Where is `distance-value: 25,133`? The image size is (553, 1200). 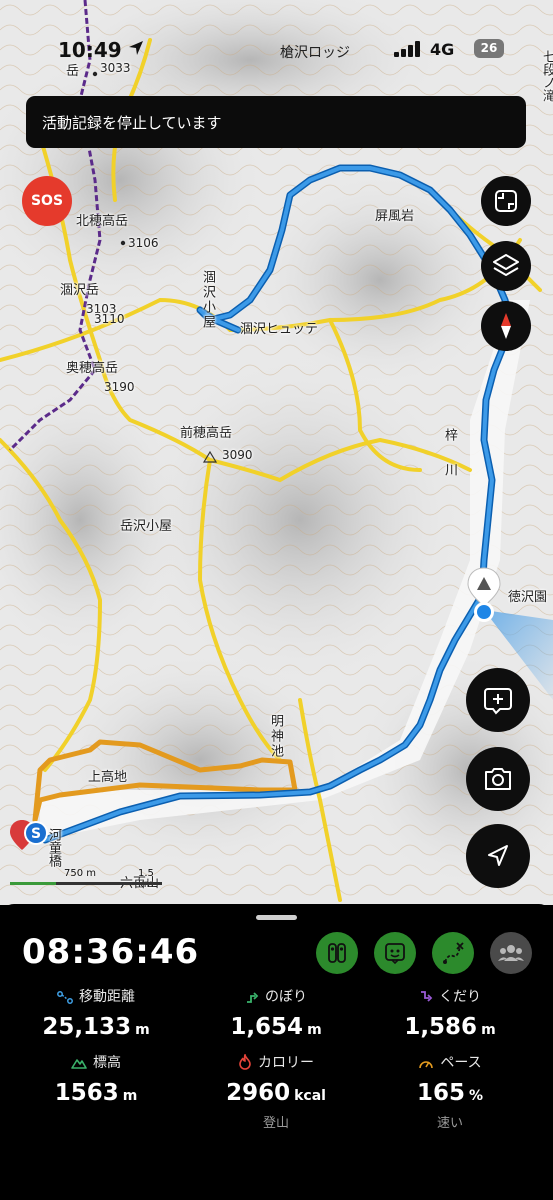
distance-value: 25,133 is located at coordinates (87, 1027).